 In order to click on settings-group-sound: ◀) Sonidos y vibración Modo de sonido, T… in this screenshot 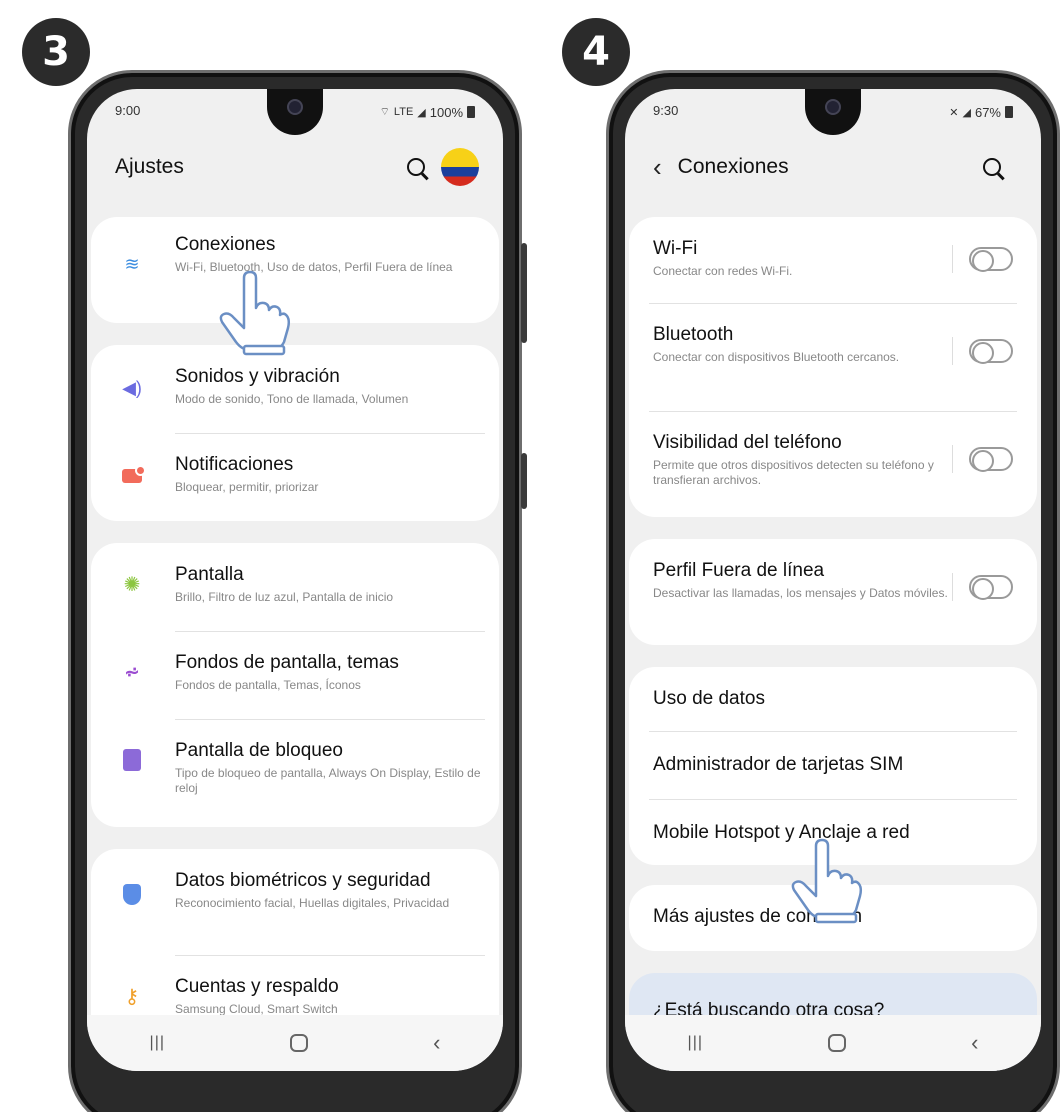, I will do `click(295, 433)`.